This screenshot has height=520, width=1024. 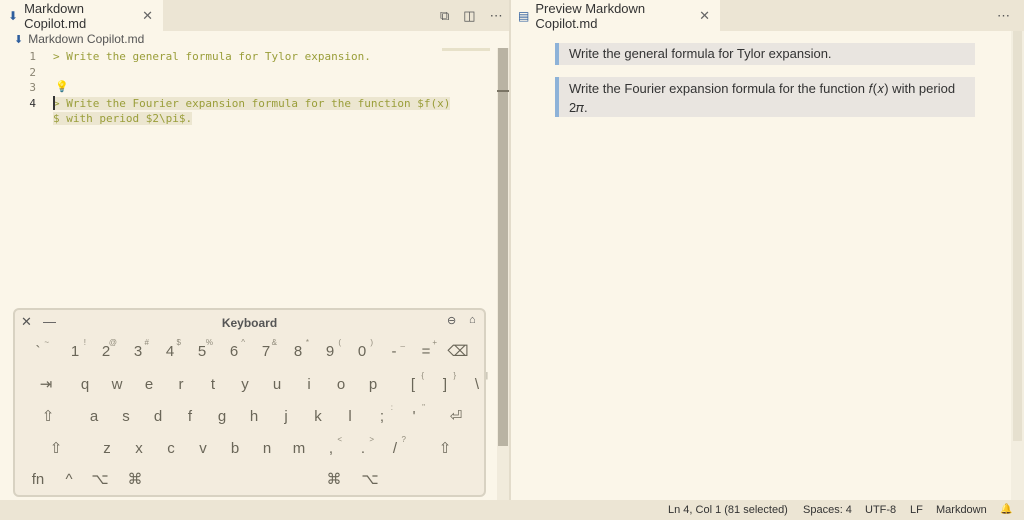 What do you see at coordinates (413, 384) in the screenshot?
I see `key-row2-11: [{` at bounding box center [413, 384].